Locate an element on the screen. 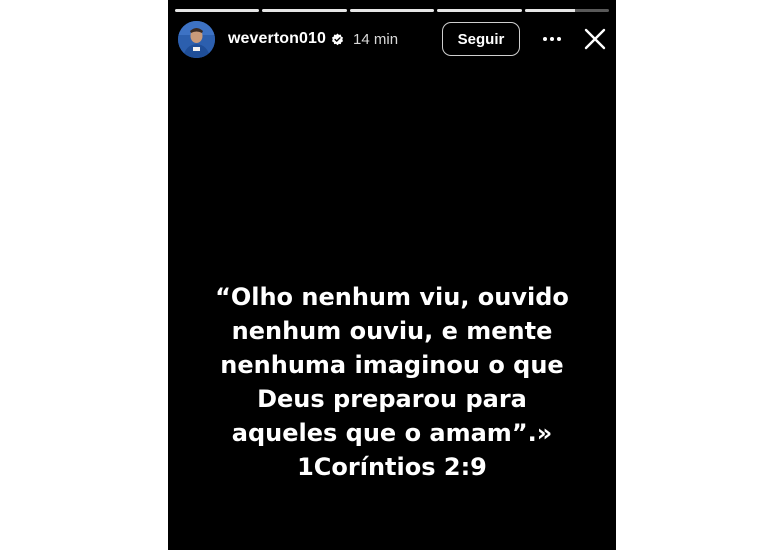 This screenshot has height=550, width=774. story-header: weverton010 14 min Seguir is located at coordinates (393, 39).